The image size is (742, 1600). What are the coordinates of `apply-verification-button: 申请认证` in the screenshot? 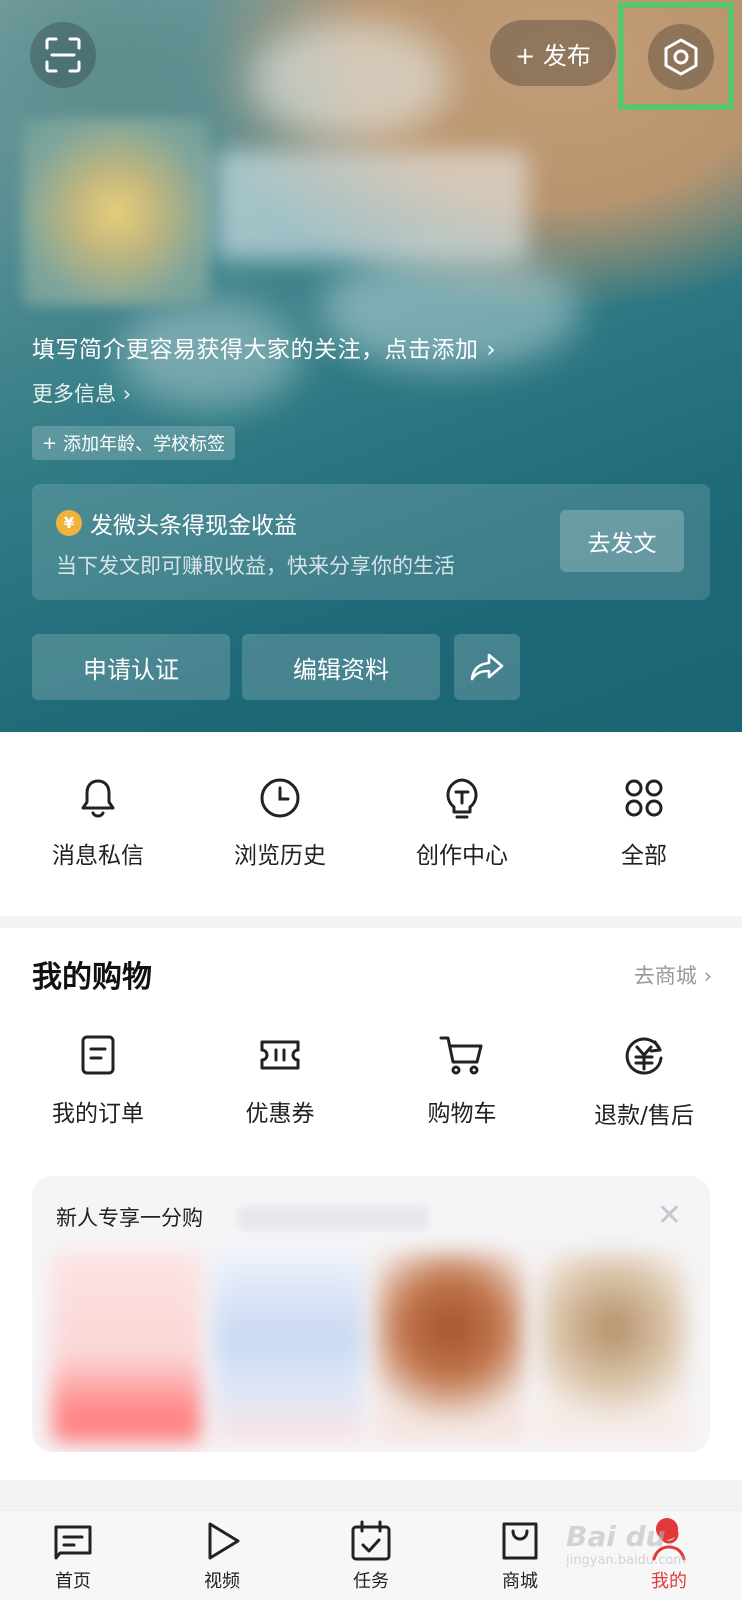 It's located at (131, 667).